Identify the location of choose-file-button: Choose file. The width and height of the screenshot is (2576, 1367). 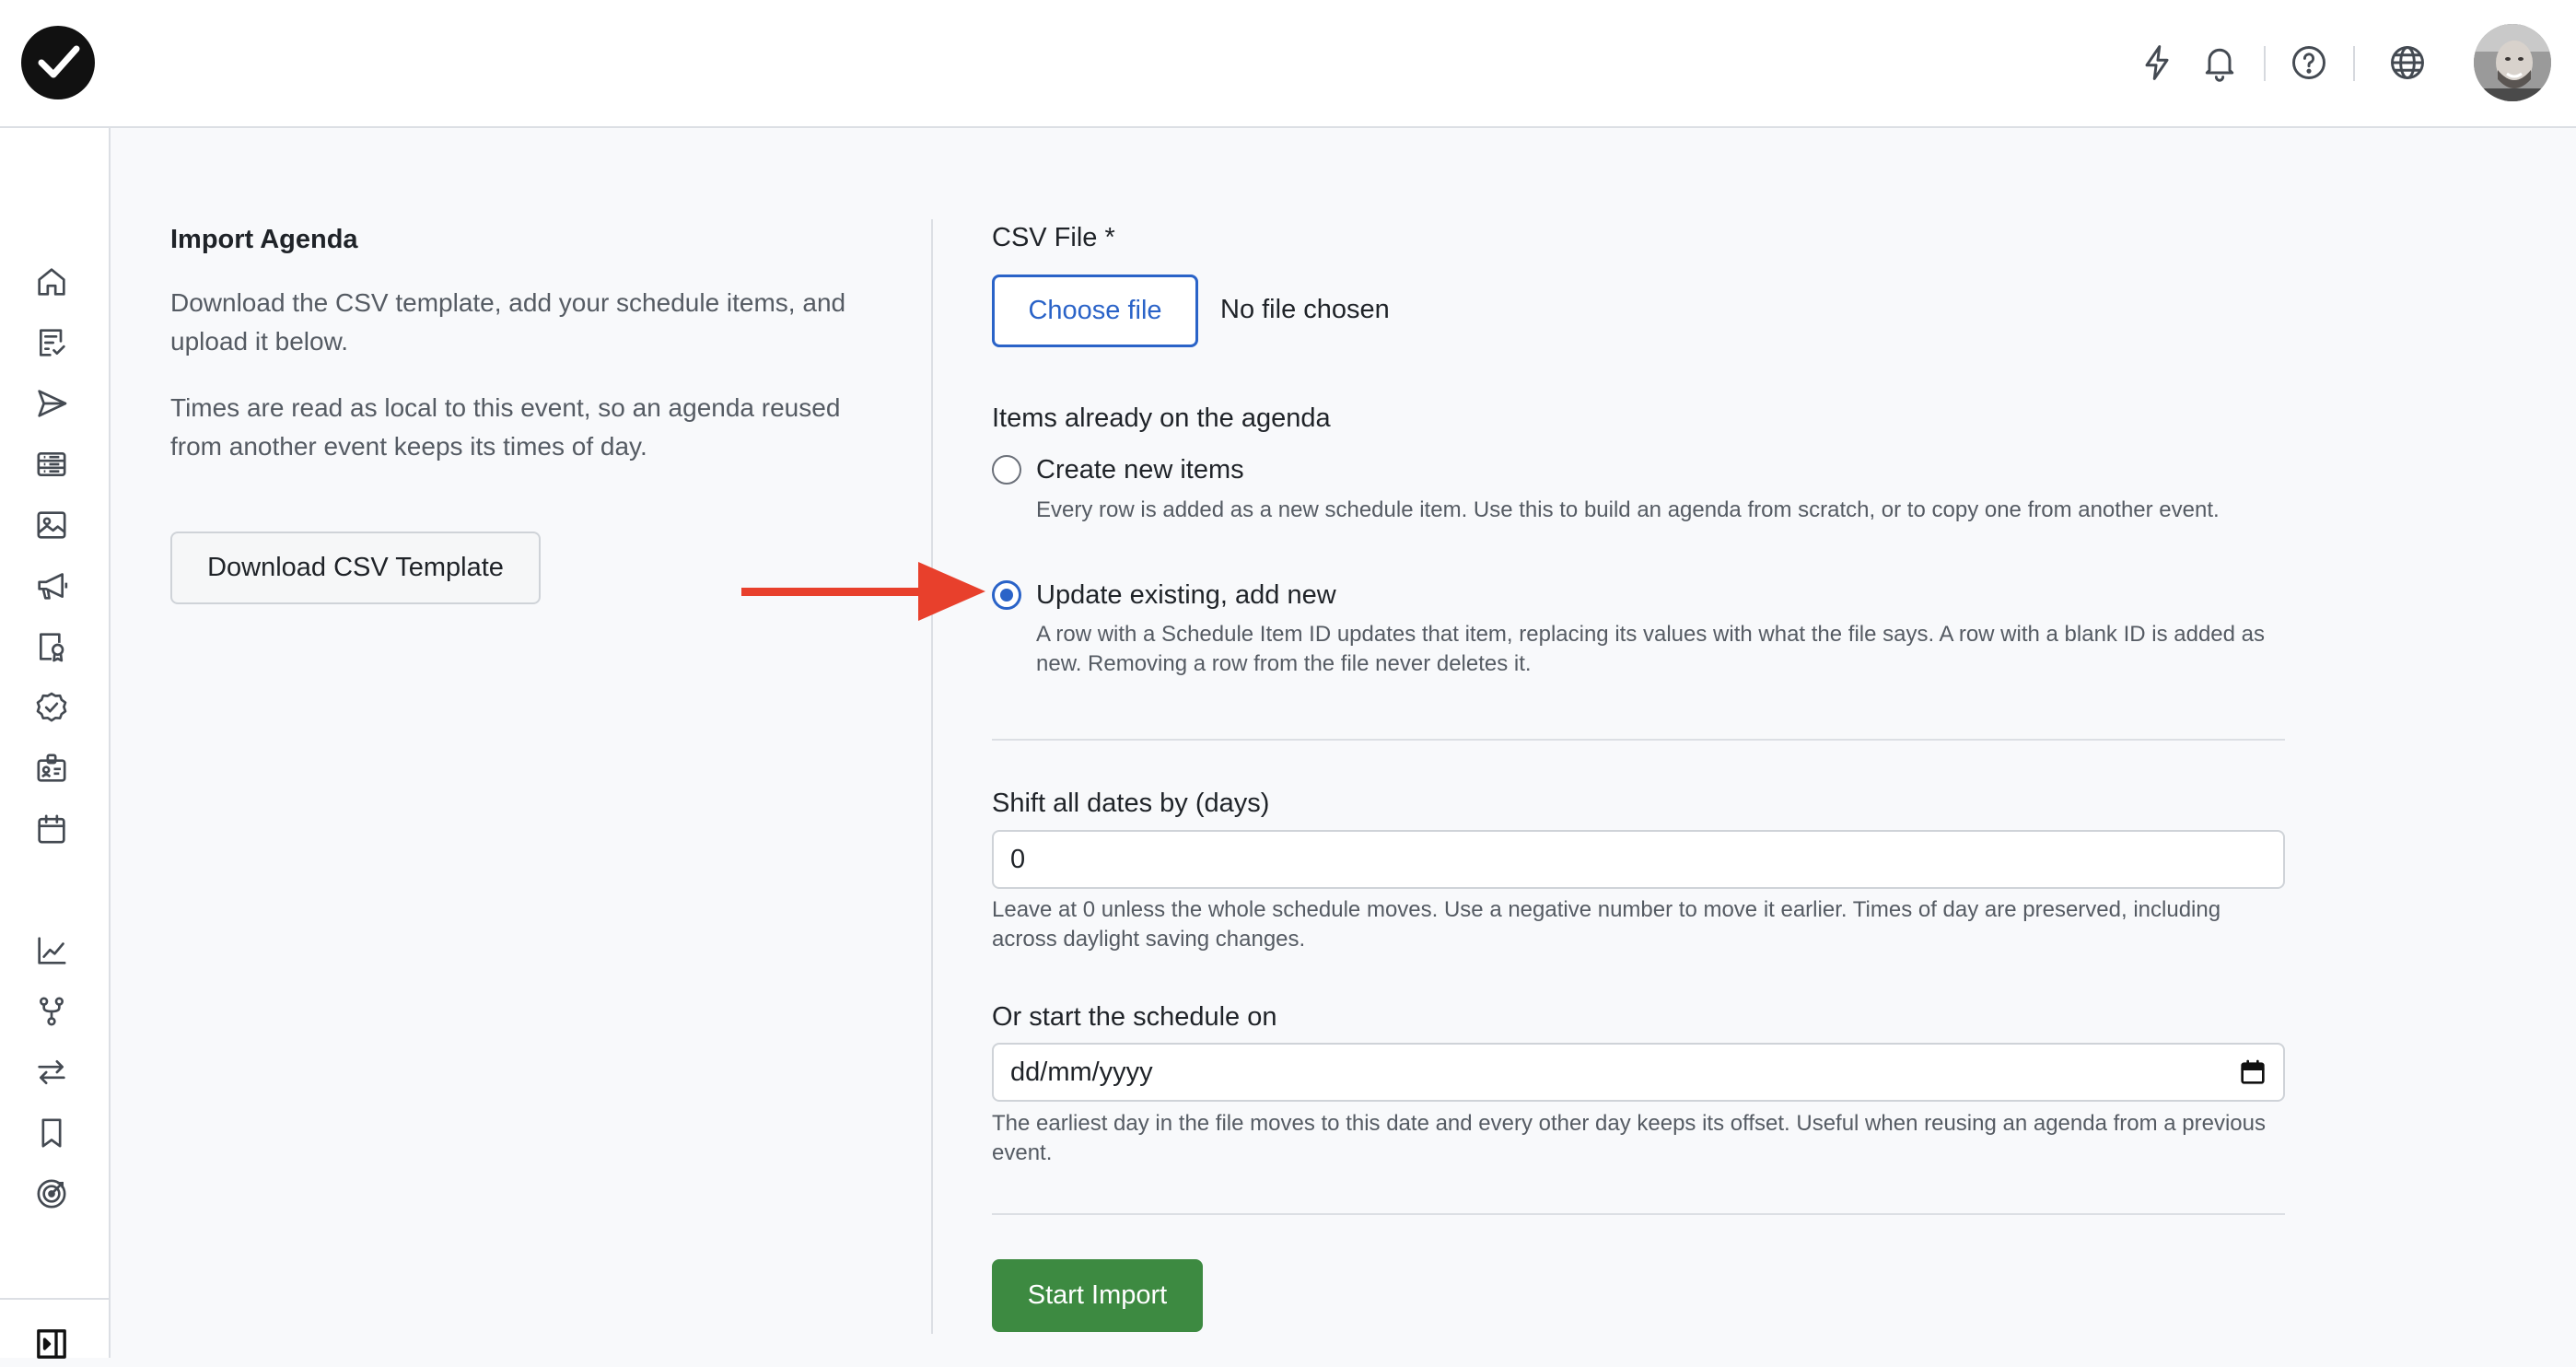
(1095, 311).